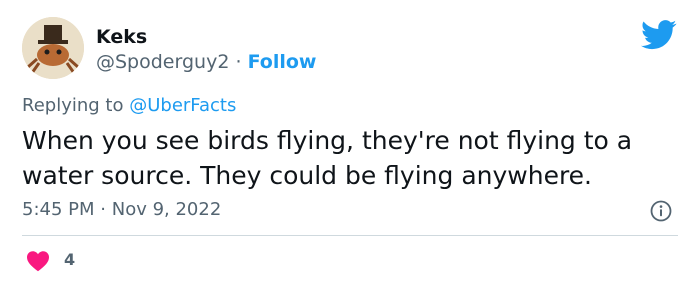  What do you see at coordinates (162, 62) in the screenshot?
I see `user-handle: @Spoderguy2` at bounding box center [162, 62].